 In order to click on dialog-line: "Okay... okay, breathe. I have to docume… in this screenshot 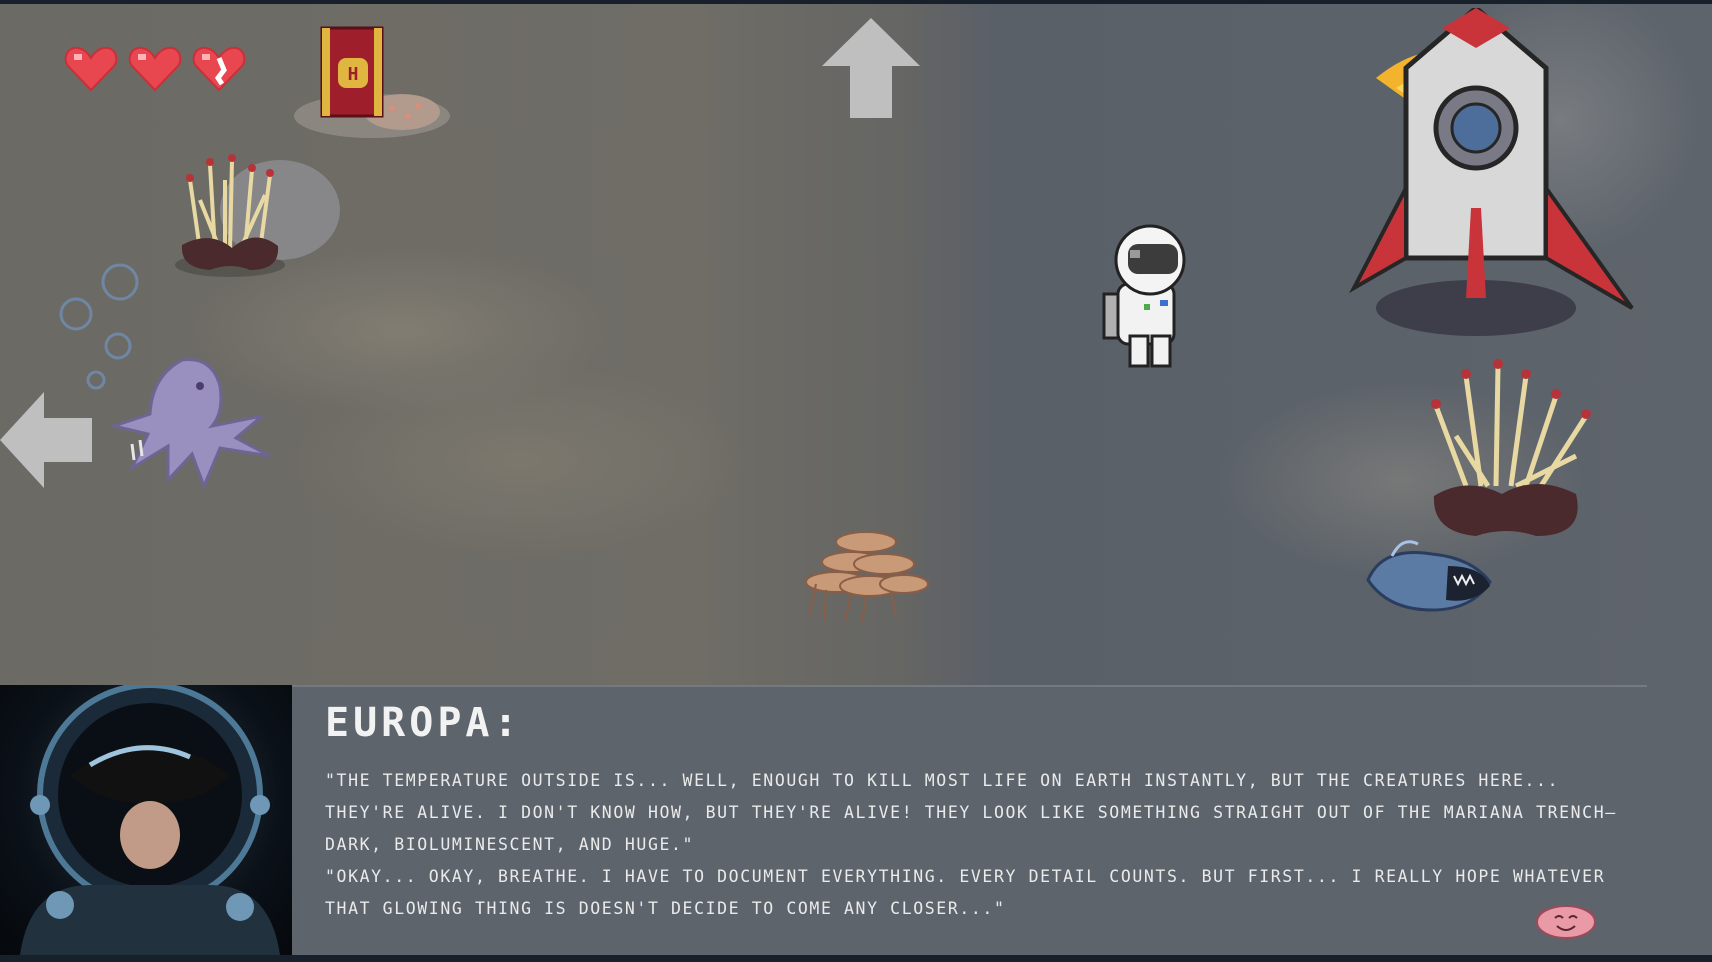, I will do `click(965, 892)`.